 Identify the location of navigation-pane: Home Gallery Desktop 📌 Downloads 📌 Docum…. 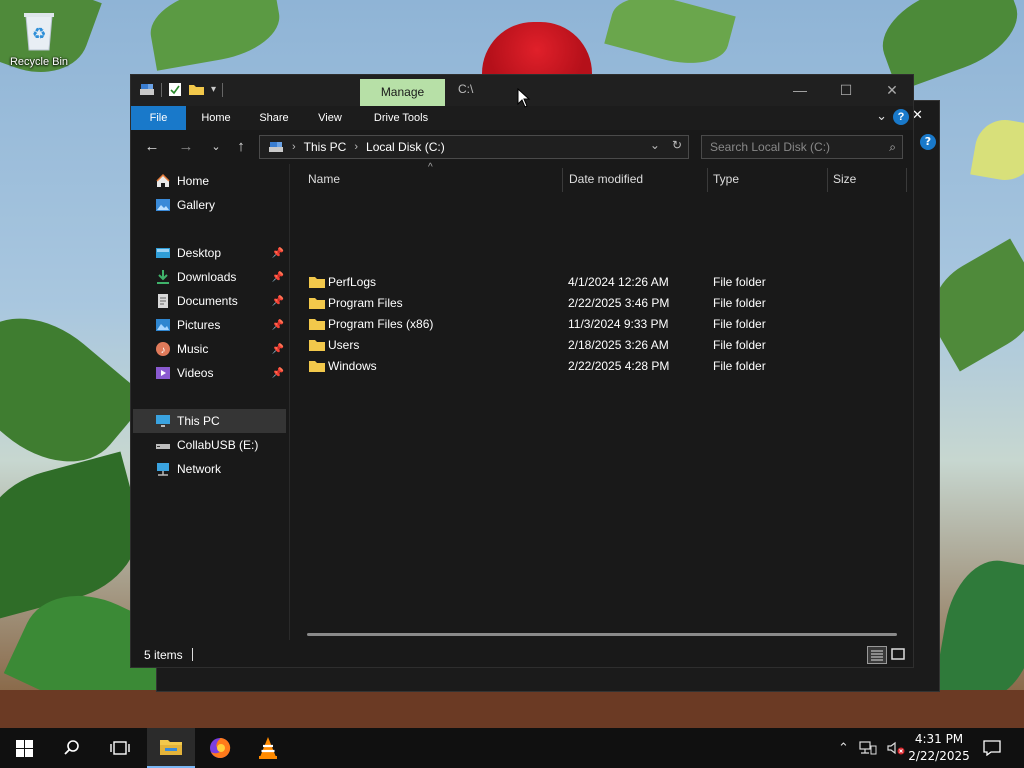
(210, 402).